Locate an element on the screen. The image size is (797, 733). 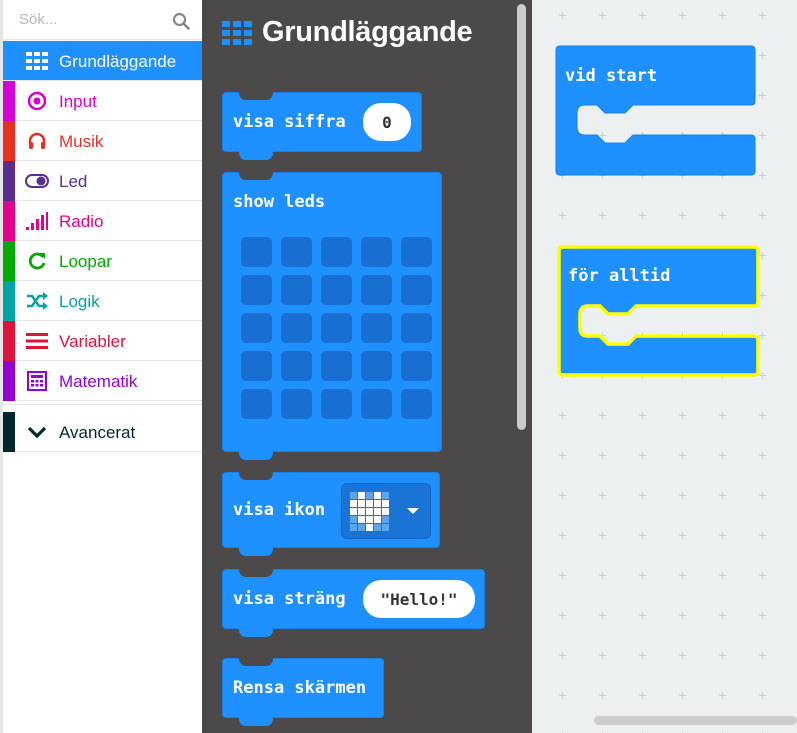
block-label: show leds is located at coordinates (279, 202).